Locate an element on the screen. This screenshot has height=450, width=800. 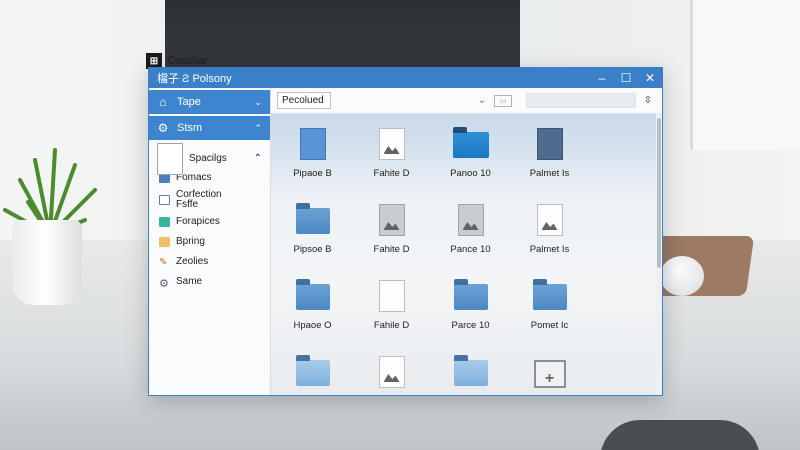
sidebar-item-label: Zeolies is located at coordinates (192, 261).